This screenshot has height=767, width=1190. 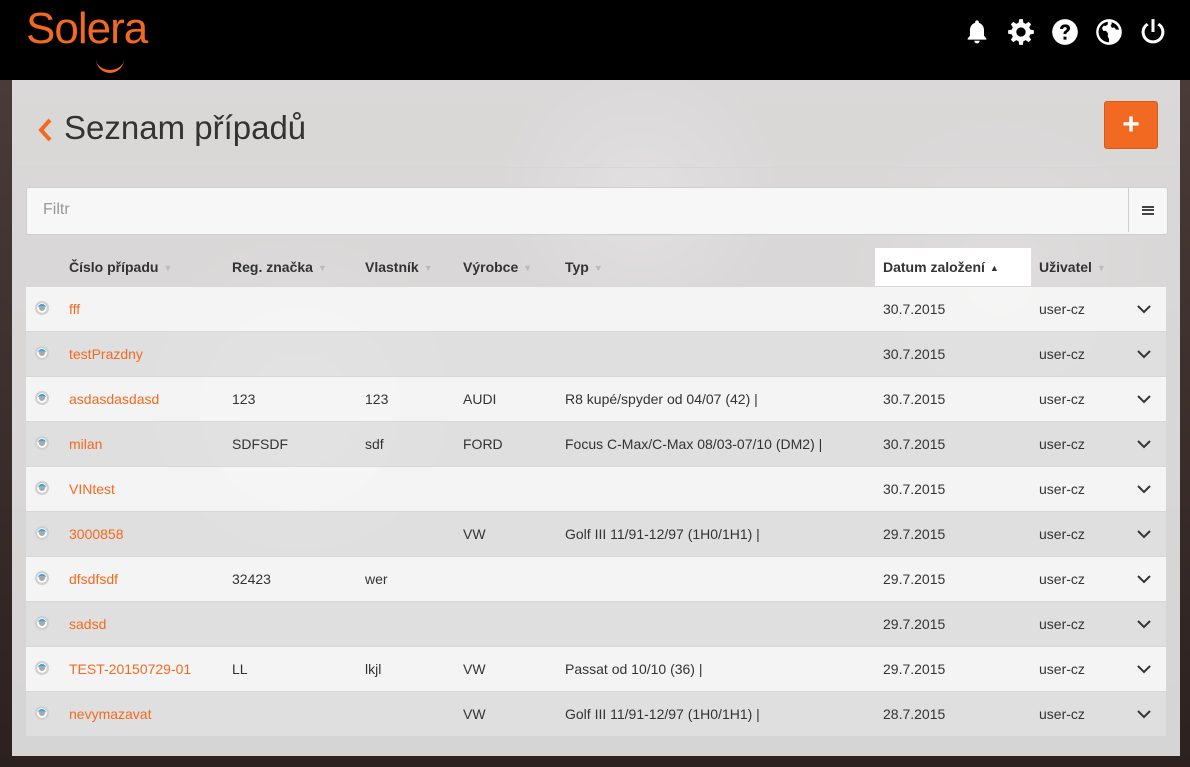 I want to click on table-row: sadsd 29.7.2015 user-cz, so click(x=596, y=623).